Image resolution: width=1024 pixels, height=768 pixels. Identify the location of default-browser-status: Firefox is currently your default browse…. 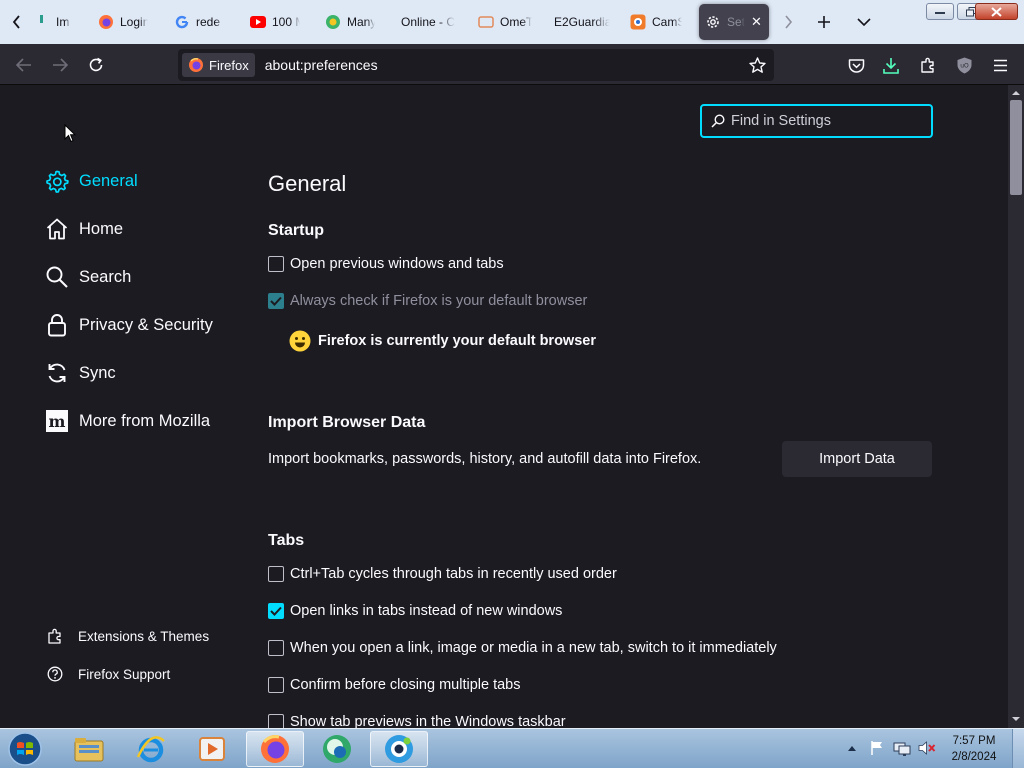
(442, 341).